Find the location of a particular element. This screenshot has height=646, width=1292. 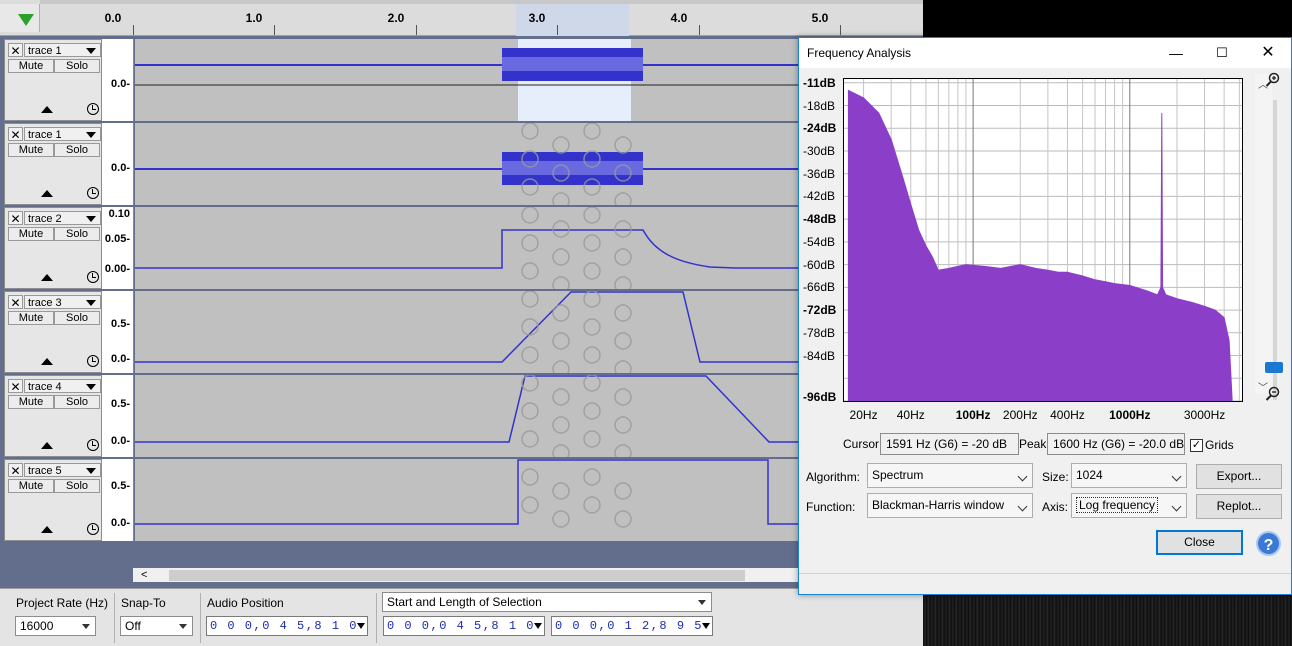

track-control-panel: ✕ trace 4 Mute Solo is located at coordinates (53, 416).